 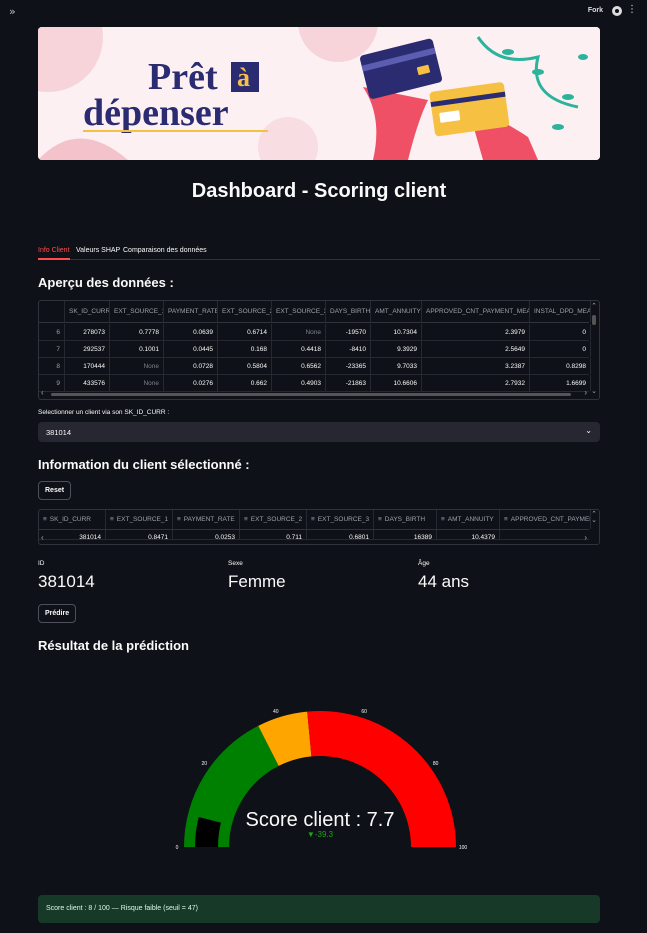 I want to click on column-header: PAYMENT_RATE, so click(x=191, y=311).